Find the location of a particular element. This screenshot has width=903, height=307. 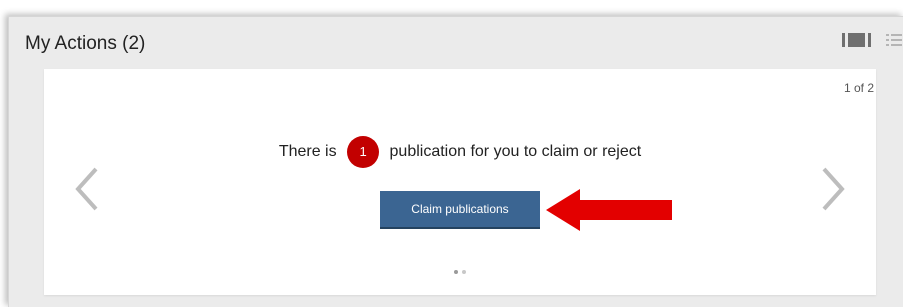

red-arrow-icon is located at coordinates (609, 210).